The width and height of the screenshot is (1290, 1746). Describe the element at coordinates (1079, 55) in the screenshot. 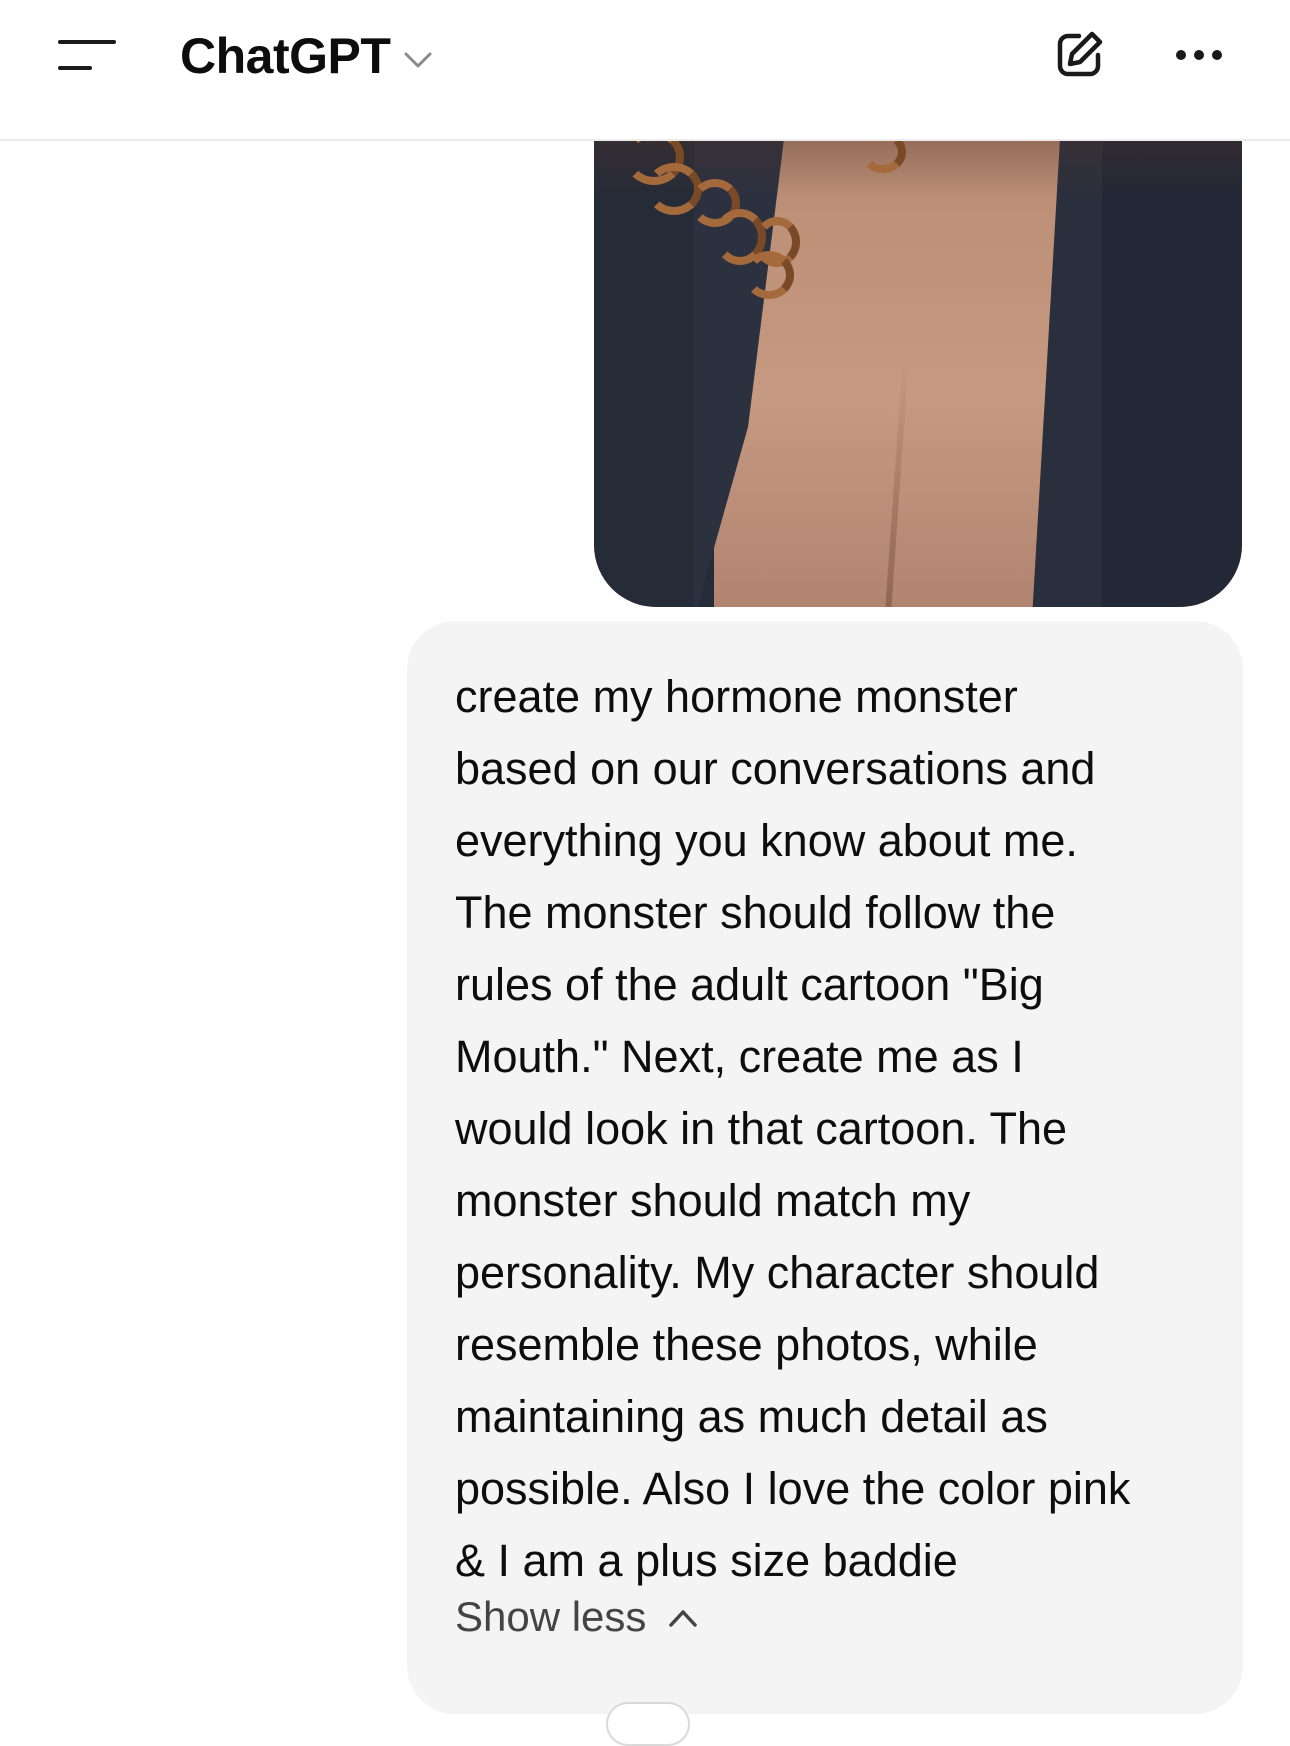

I see `edit-icon` at that location.